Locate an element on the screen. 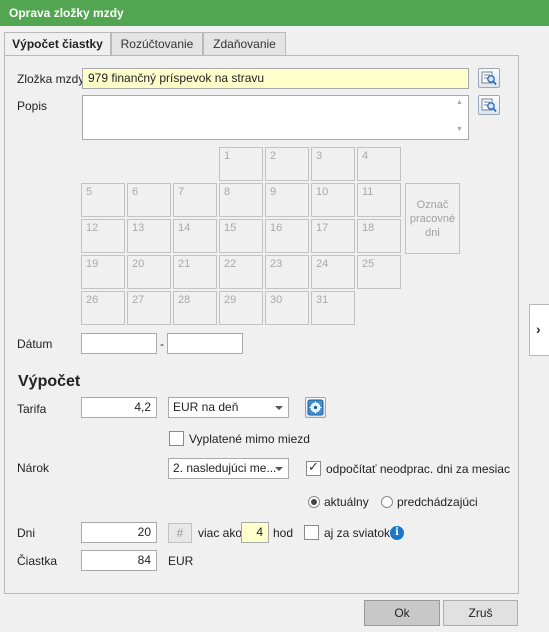 The image size is (549, 632). tab-rozuctovanie: Rozúčtovanie is located at coordinates (157, 43).